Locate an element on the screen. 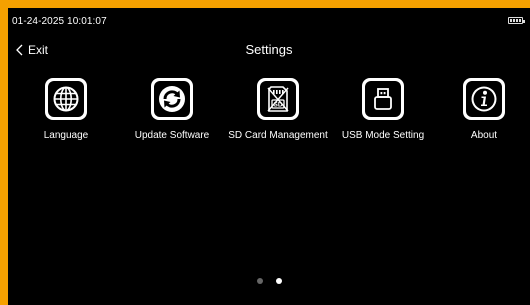 The height and width of the screenshot is (305, 530). menu-item-label: Language is located at coordinates (66, 135).